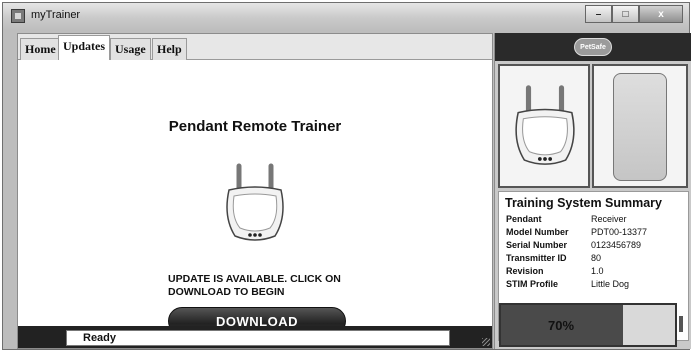 This screenshot has width=692, height=353. What do you see at coordinates (537, 245) in the screenshot?
I see `summary-key: Serial Number` at bounding box center [537, 245].